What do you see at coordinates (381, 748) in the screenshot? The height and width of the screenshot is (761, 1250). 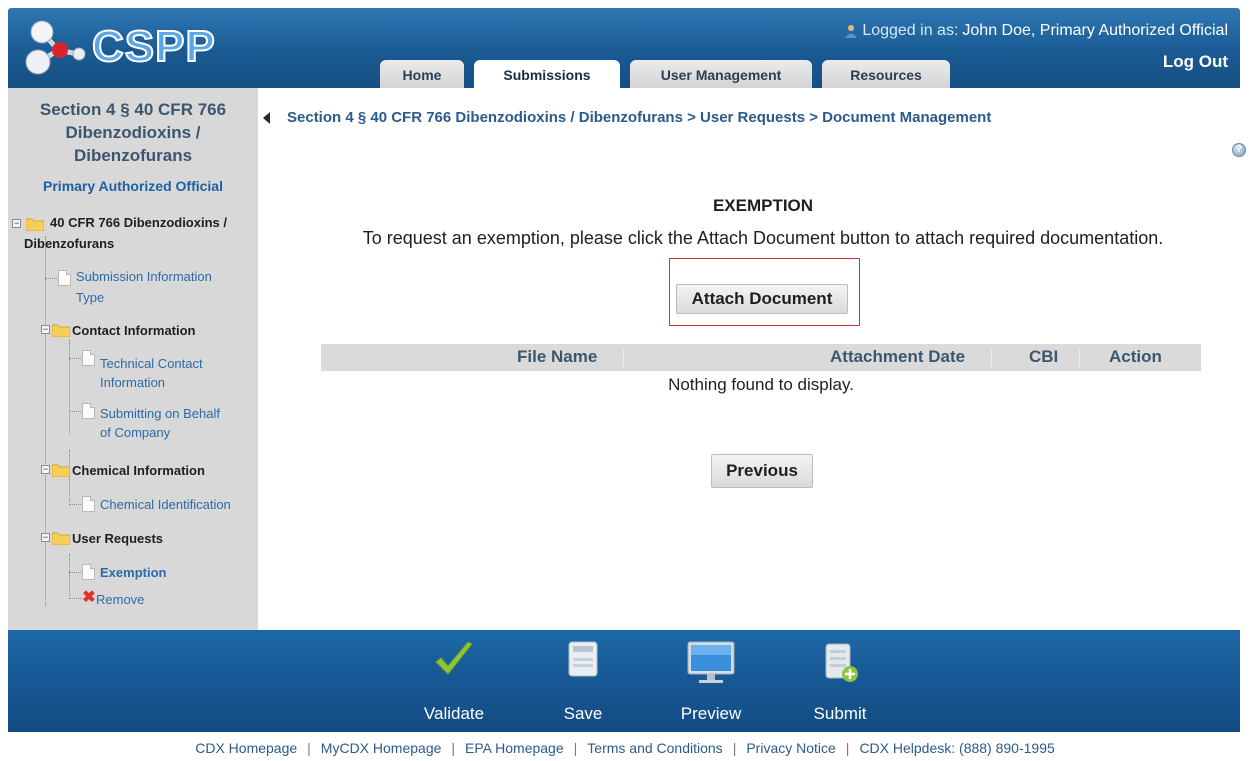 I see `mycdx-homepage-link: MyCDX Homepage` at bounding box center [381, 748].